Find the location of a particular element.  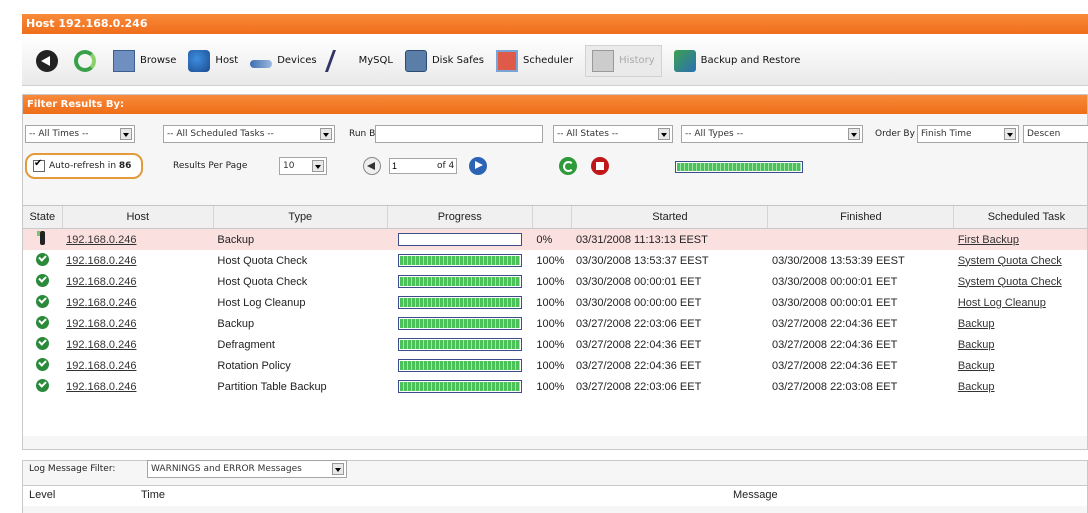

states-select: -- All States -- is located at coordinates (613, 134).